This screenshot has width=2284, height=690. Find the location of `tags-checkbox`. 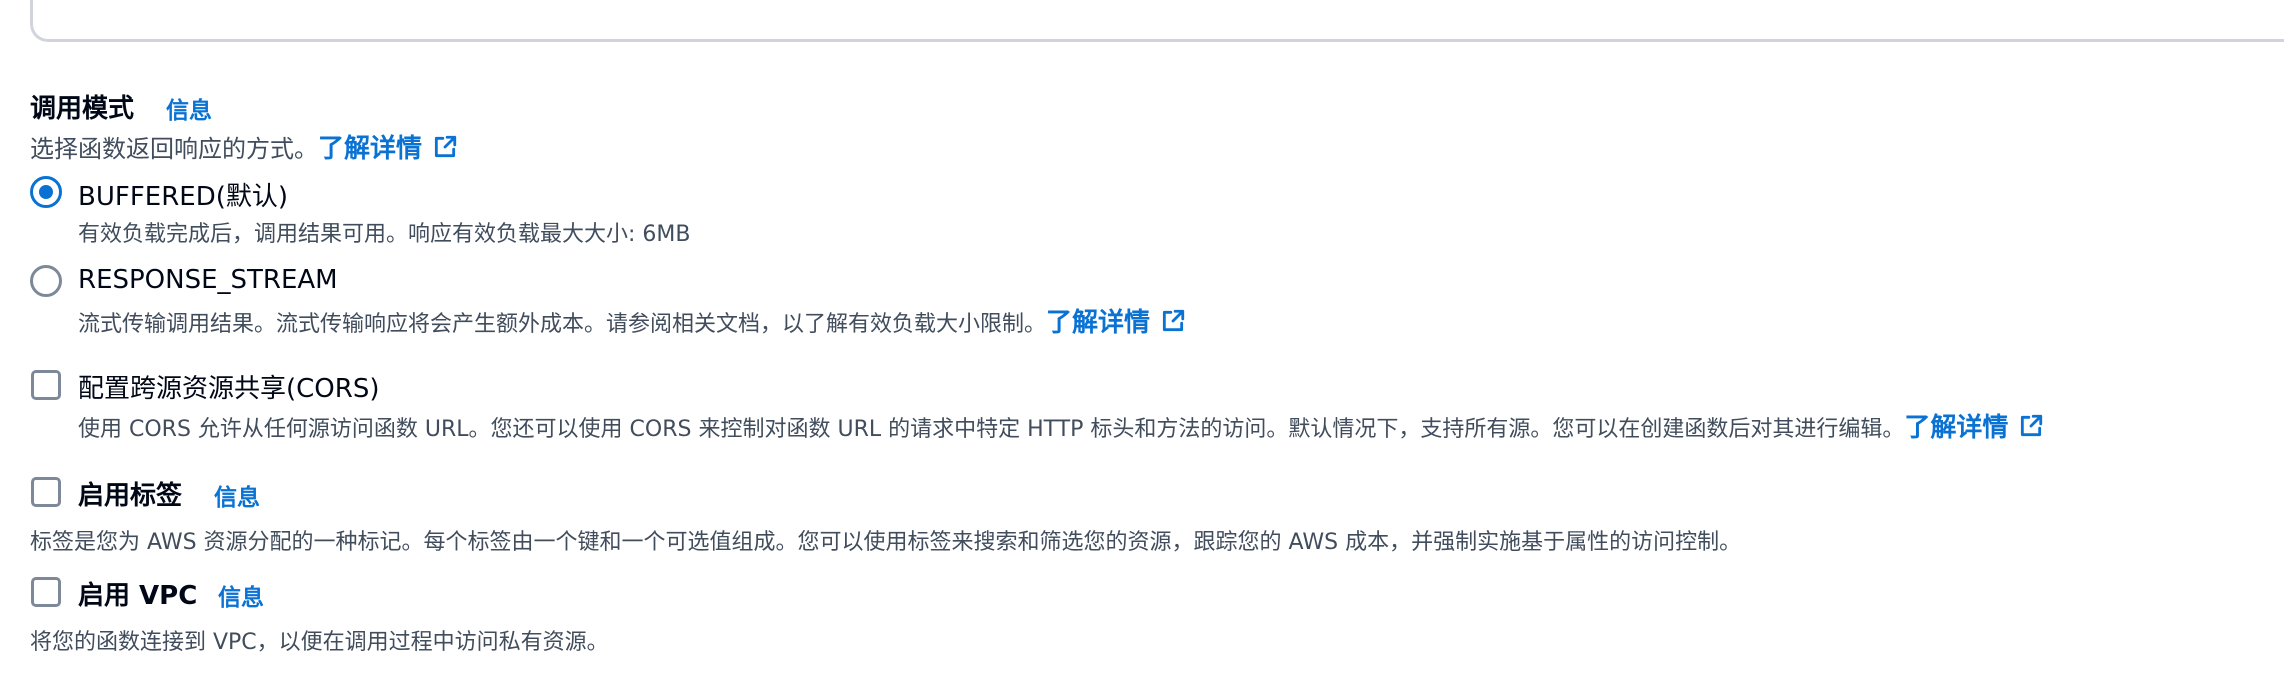

tags-checkbox is located at coordinates (46, 492).